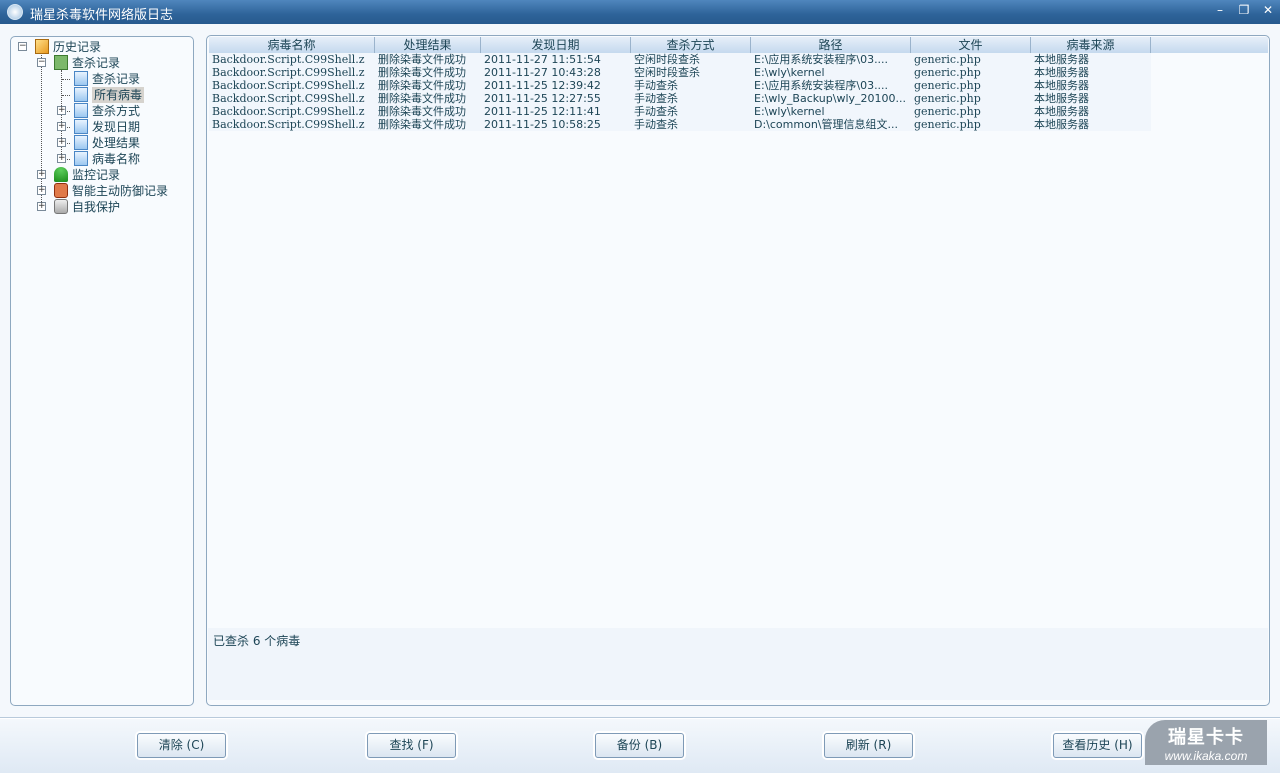 The height and width of the screenshot is (773, 1280). What do you see at coordinates (102, 15) in the screenshot?
I see `window-title: 瑞星杀毒软件网络版日志` at bounding box center [102, 15].